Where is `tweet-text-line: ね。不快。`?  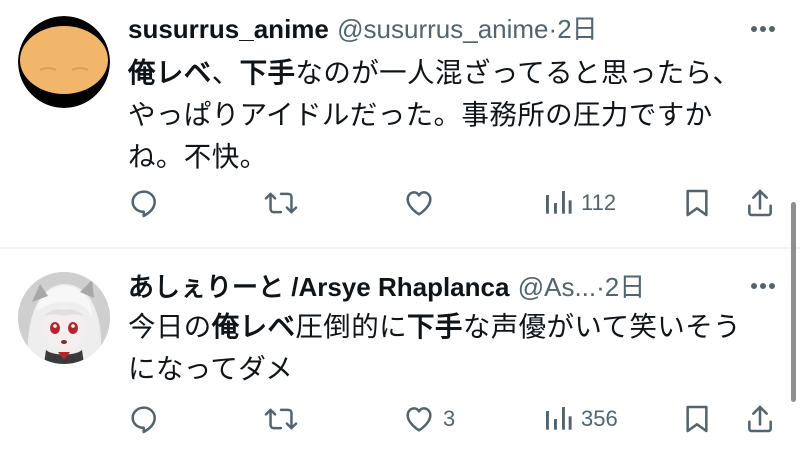 tweet-text-line: ね。不快。 is located at coordinates (198, 157).